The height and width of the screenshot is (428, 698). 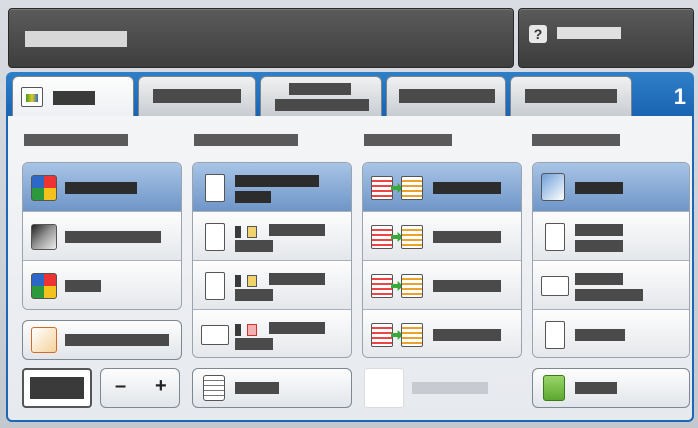 I want to click on orientation-portrait-option, so click(x=611, y=236).